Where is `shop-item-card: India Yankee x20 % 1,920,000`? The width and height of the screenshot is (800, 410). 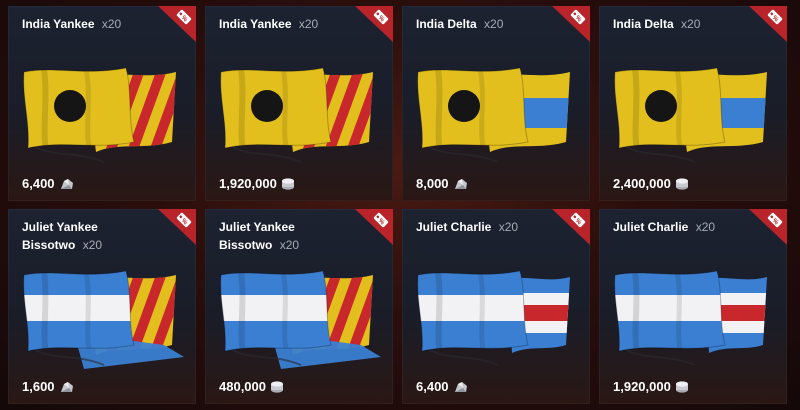 shop-item-card: India Yankee x20 % 1,920,000 is located at coordinates (299, 103).